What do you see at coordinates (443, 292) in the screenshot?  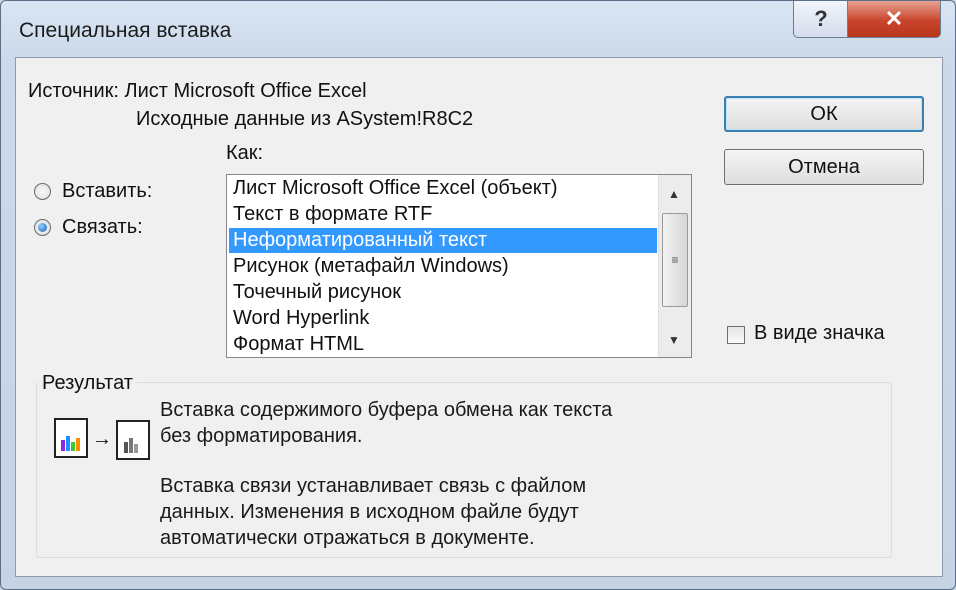 I see `format-item: Точечный рисунок` at bounding box center [443, 292].